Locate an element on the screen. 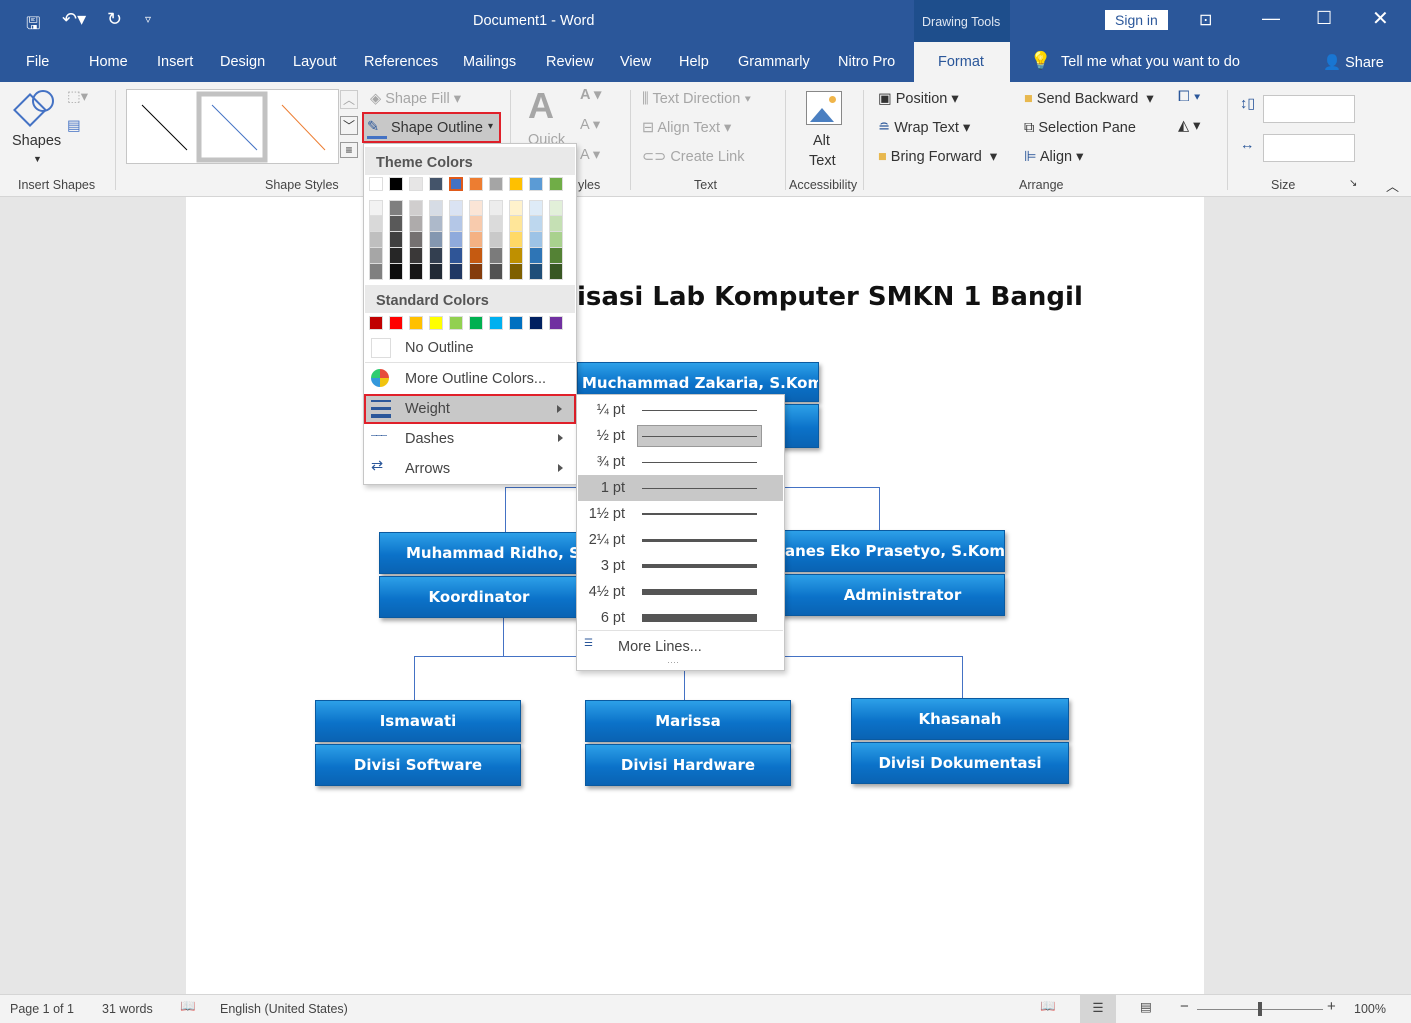 The height and width of the screenshot is (1023, 1411). no-outline-item: No Outline is located at coordinates (470, 348).